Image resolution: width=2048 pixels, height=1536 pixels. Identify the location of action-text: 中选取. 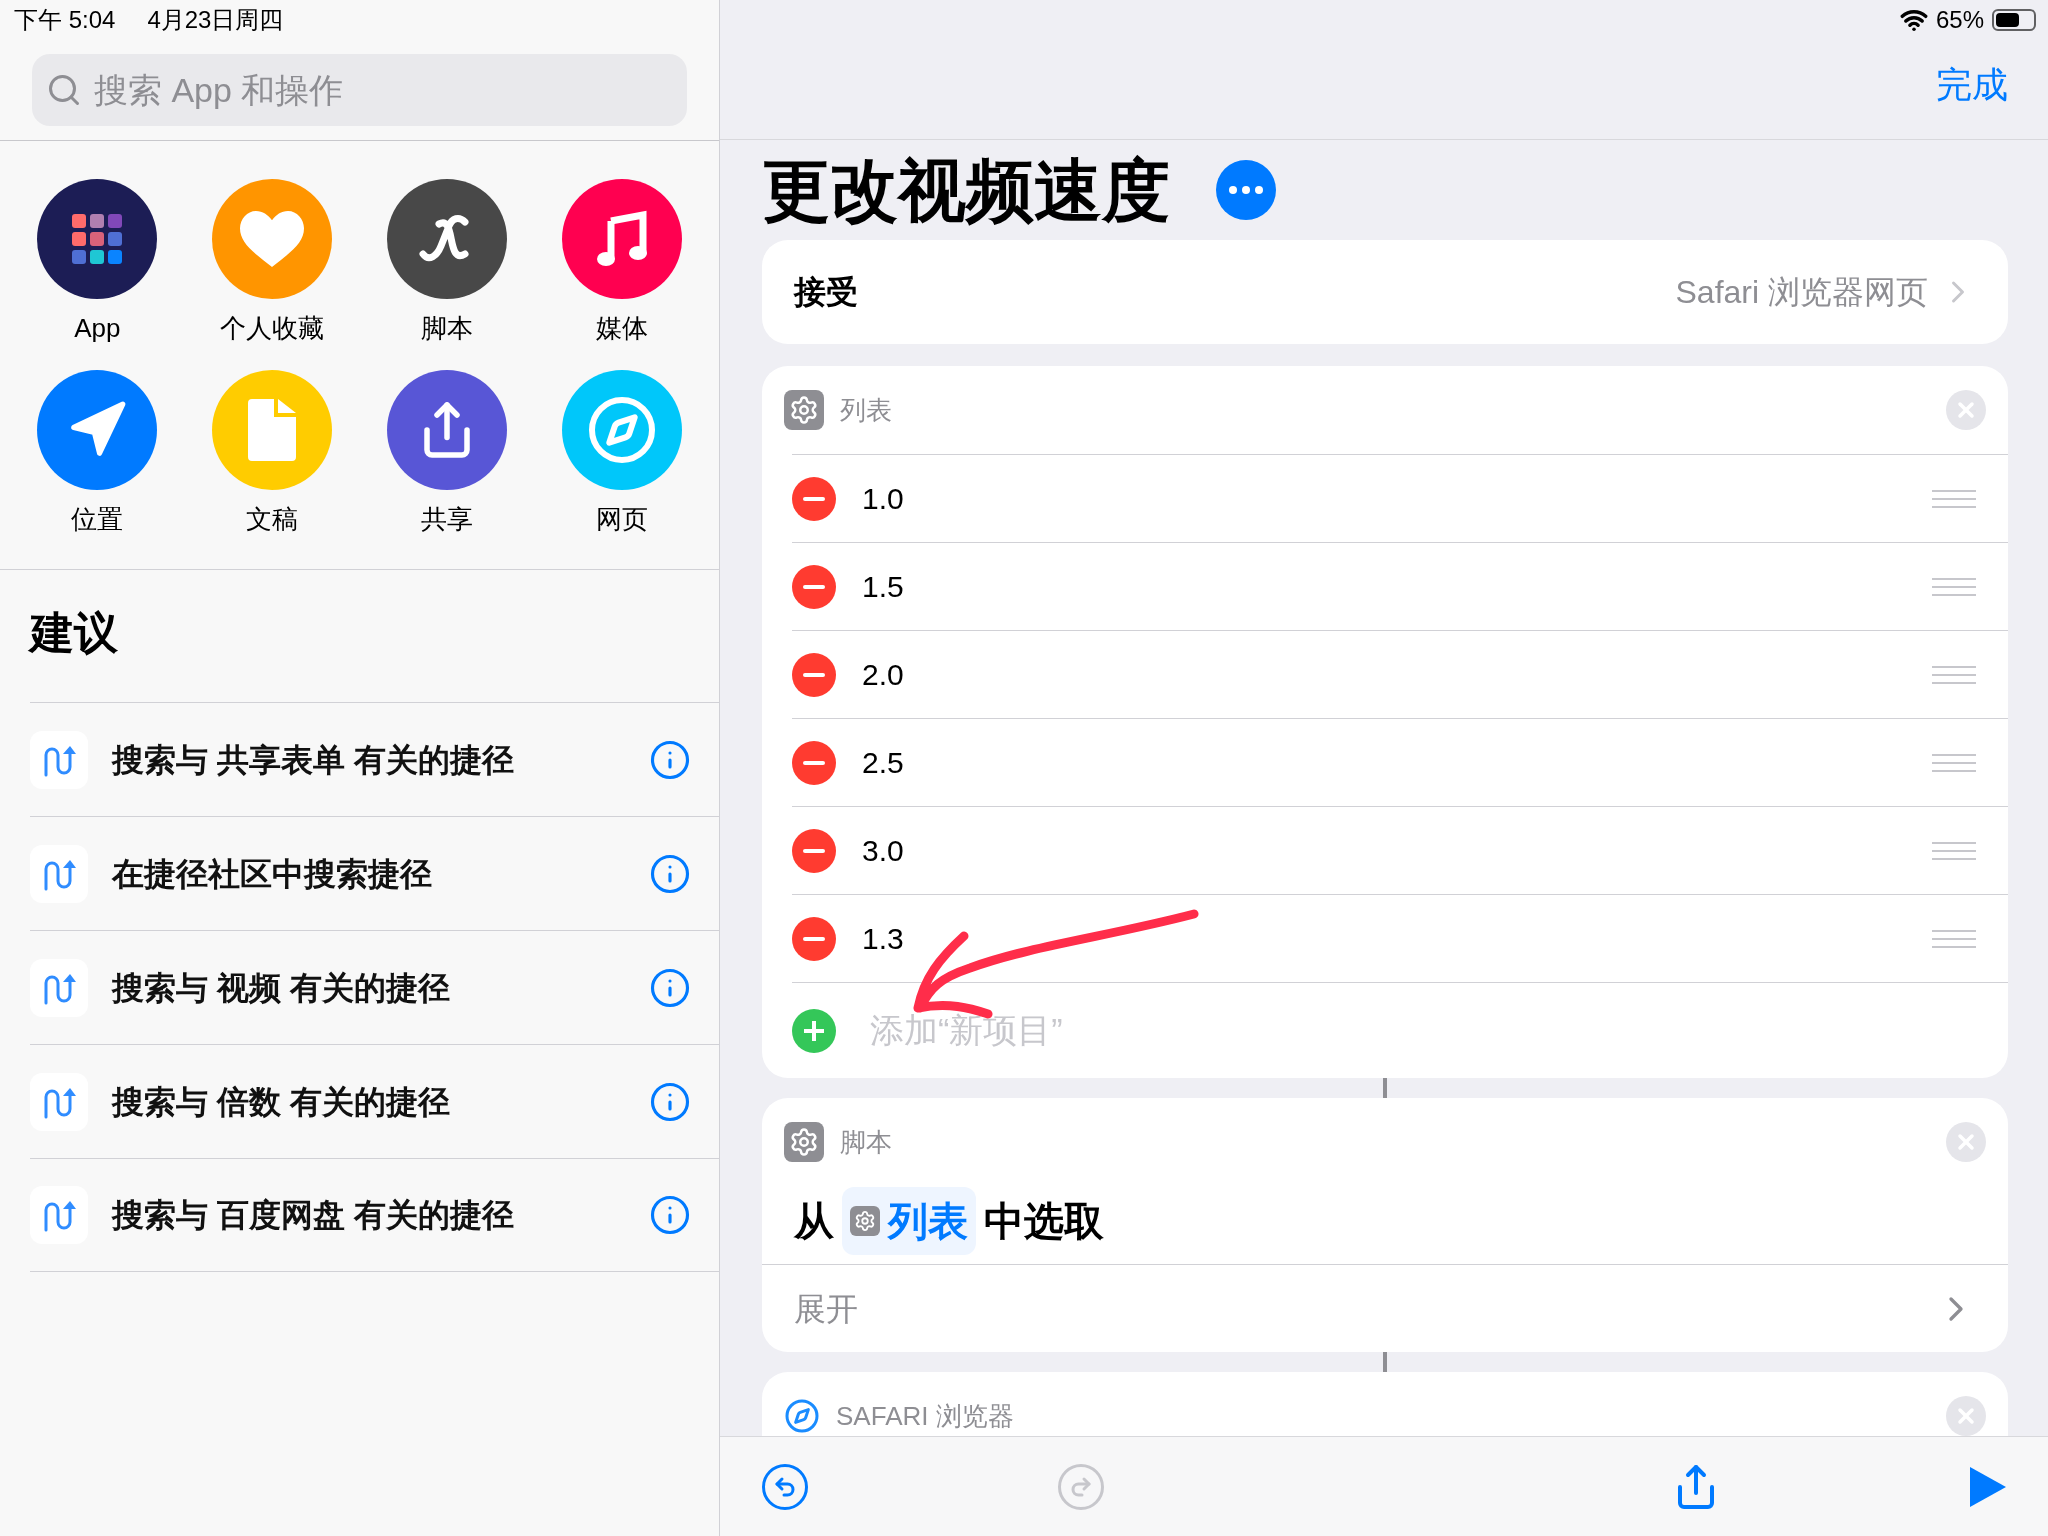
(1044, 1221).